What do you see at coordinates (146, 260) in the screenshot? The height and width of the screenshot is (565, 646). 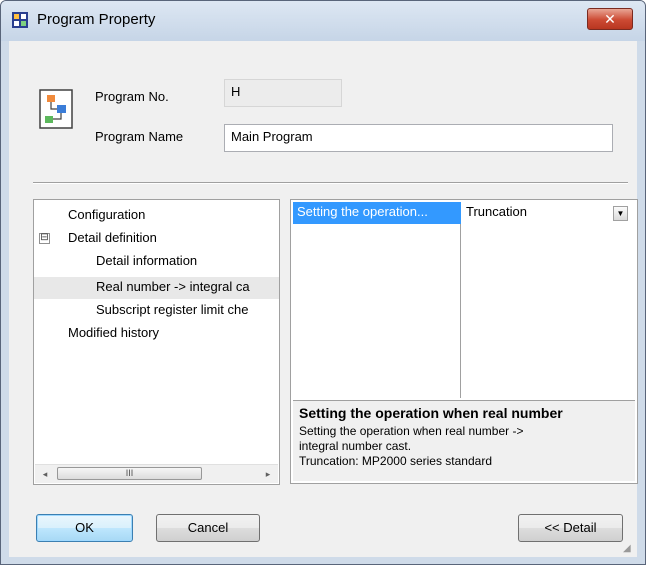 I see `tree-item-detail-information: Detail information` at bounding box center [146, 260].